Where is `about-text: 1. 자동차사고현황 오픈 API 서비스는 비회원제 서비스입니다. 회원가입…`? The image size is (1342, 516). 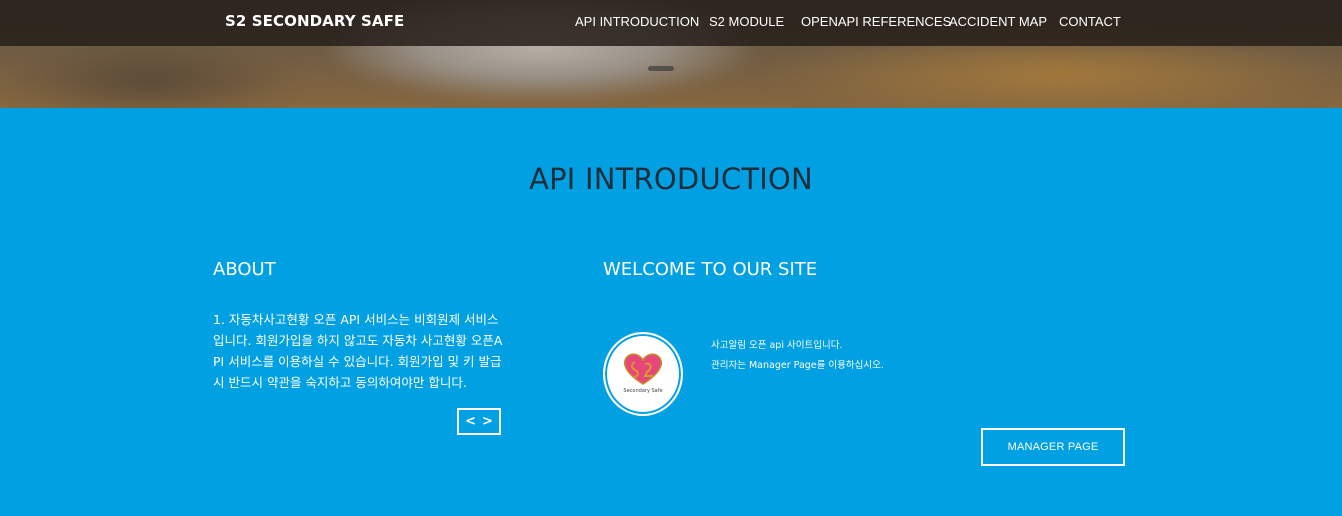
about-text: 1. 자동차사고현황 오픈 API 서비스는 비회원제 서비스입니다. 회원가입… is located at coordinates (358, 351).